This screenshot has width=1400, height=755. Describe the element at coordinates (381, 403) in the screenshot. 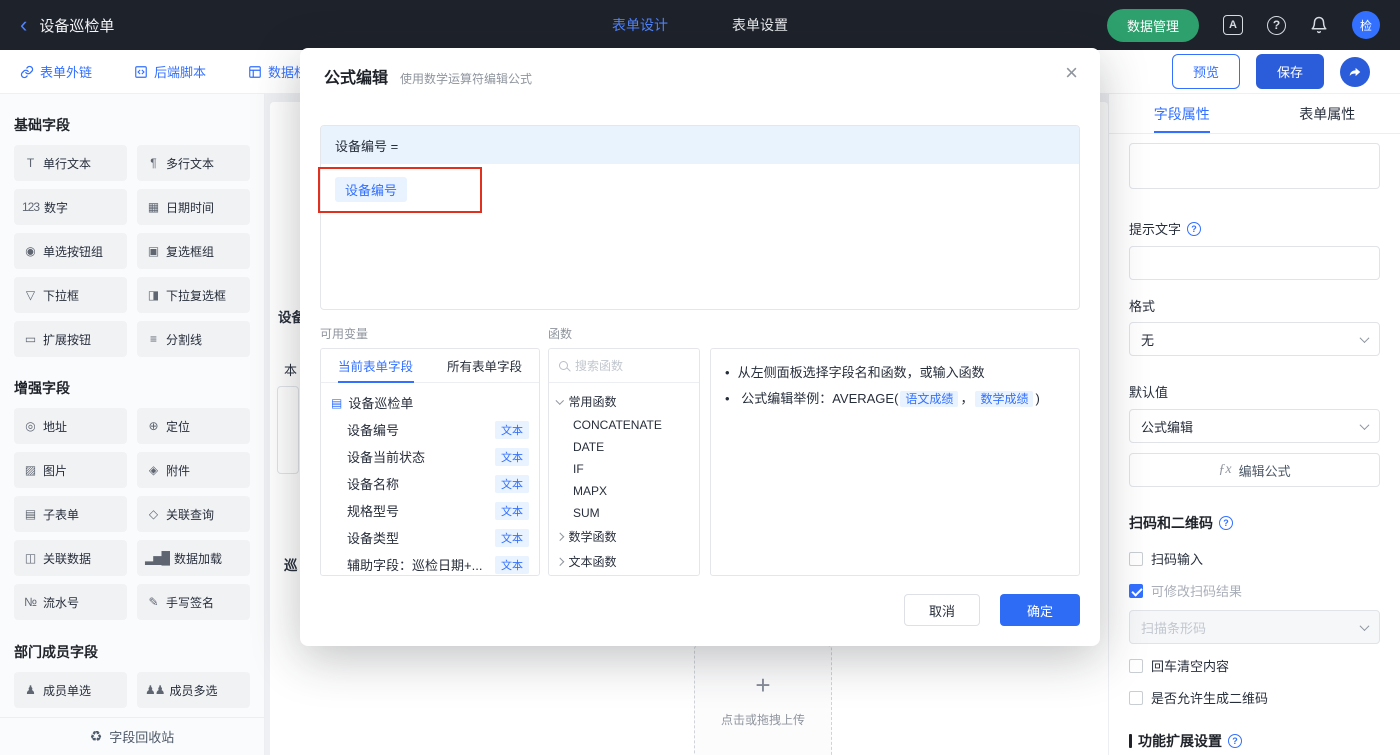

I see `tree-root-label: 设备巡检单` at that location.